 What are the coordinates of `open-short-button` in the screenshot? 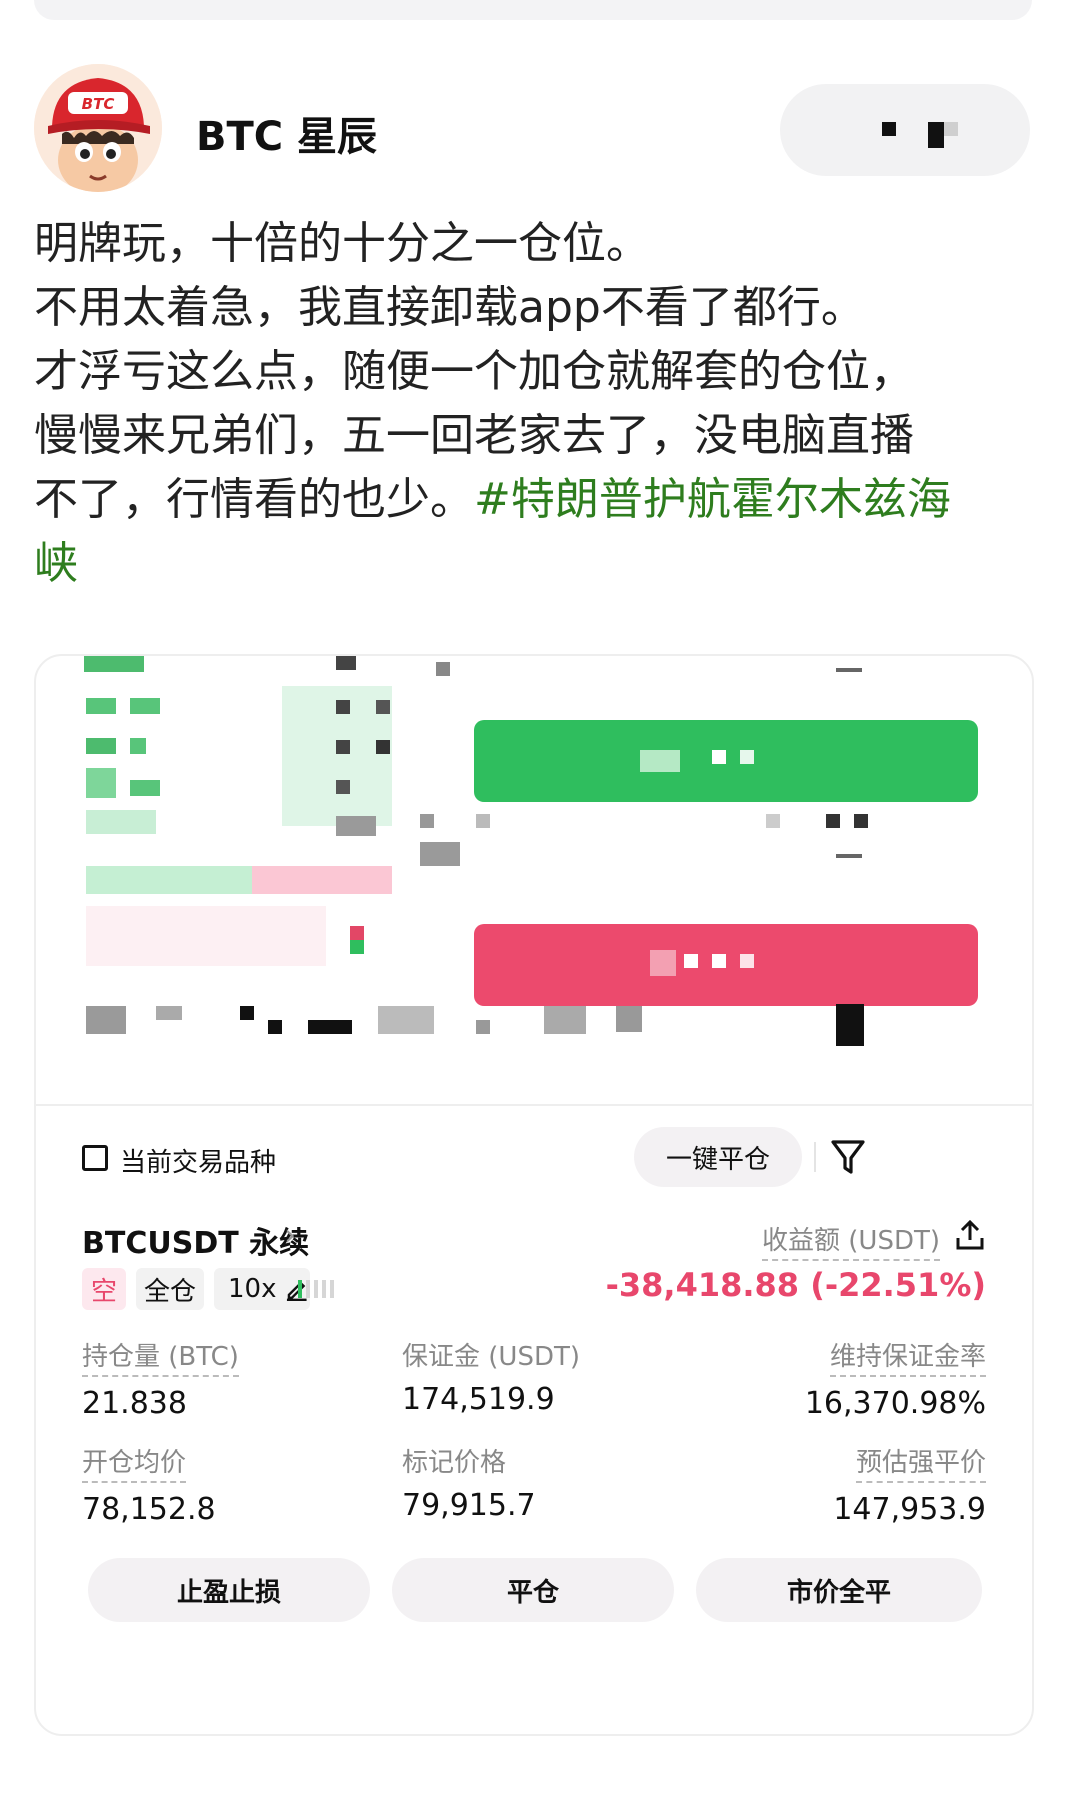 It's located at (726, 965).